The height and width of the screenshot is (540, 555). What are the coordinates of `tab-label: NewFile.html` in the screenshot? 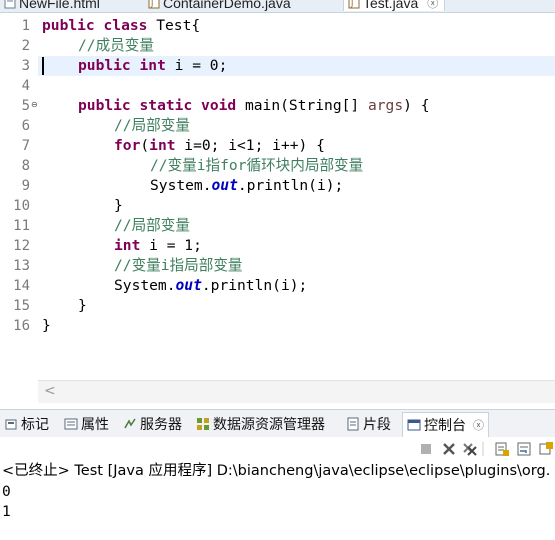 It's located at (59, 5).